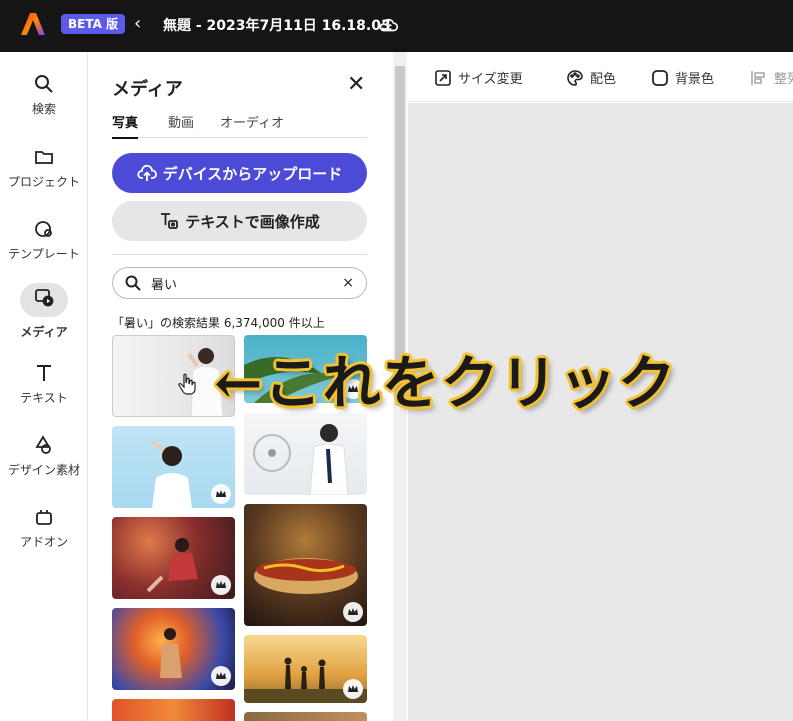  What do you see at coordinates (44, 240) in the screenshot?
I see `rail-item-templates: テンプレート` at bounding box center [44, 240].